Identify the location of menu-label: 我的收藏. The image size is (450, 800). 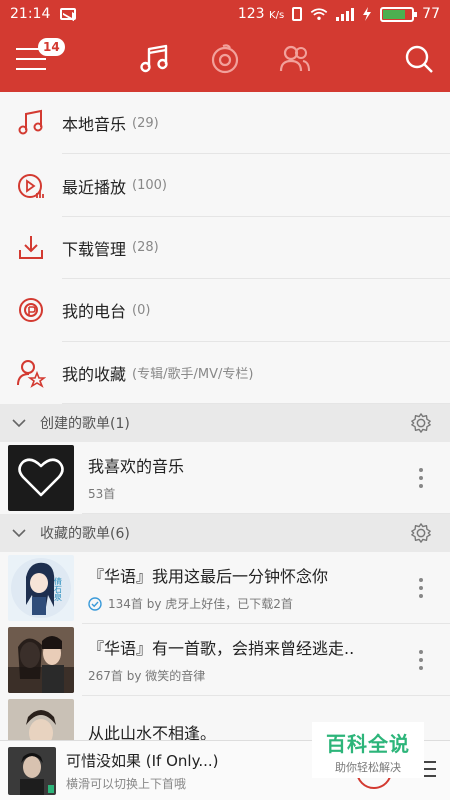
(94, 374).